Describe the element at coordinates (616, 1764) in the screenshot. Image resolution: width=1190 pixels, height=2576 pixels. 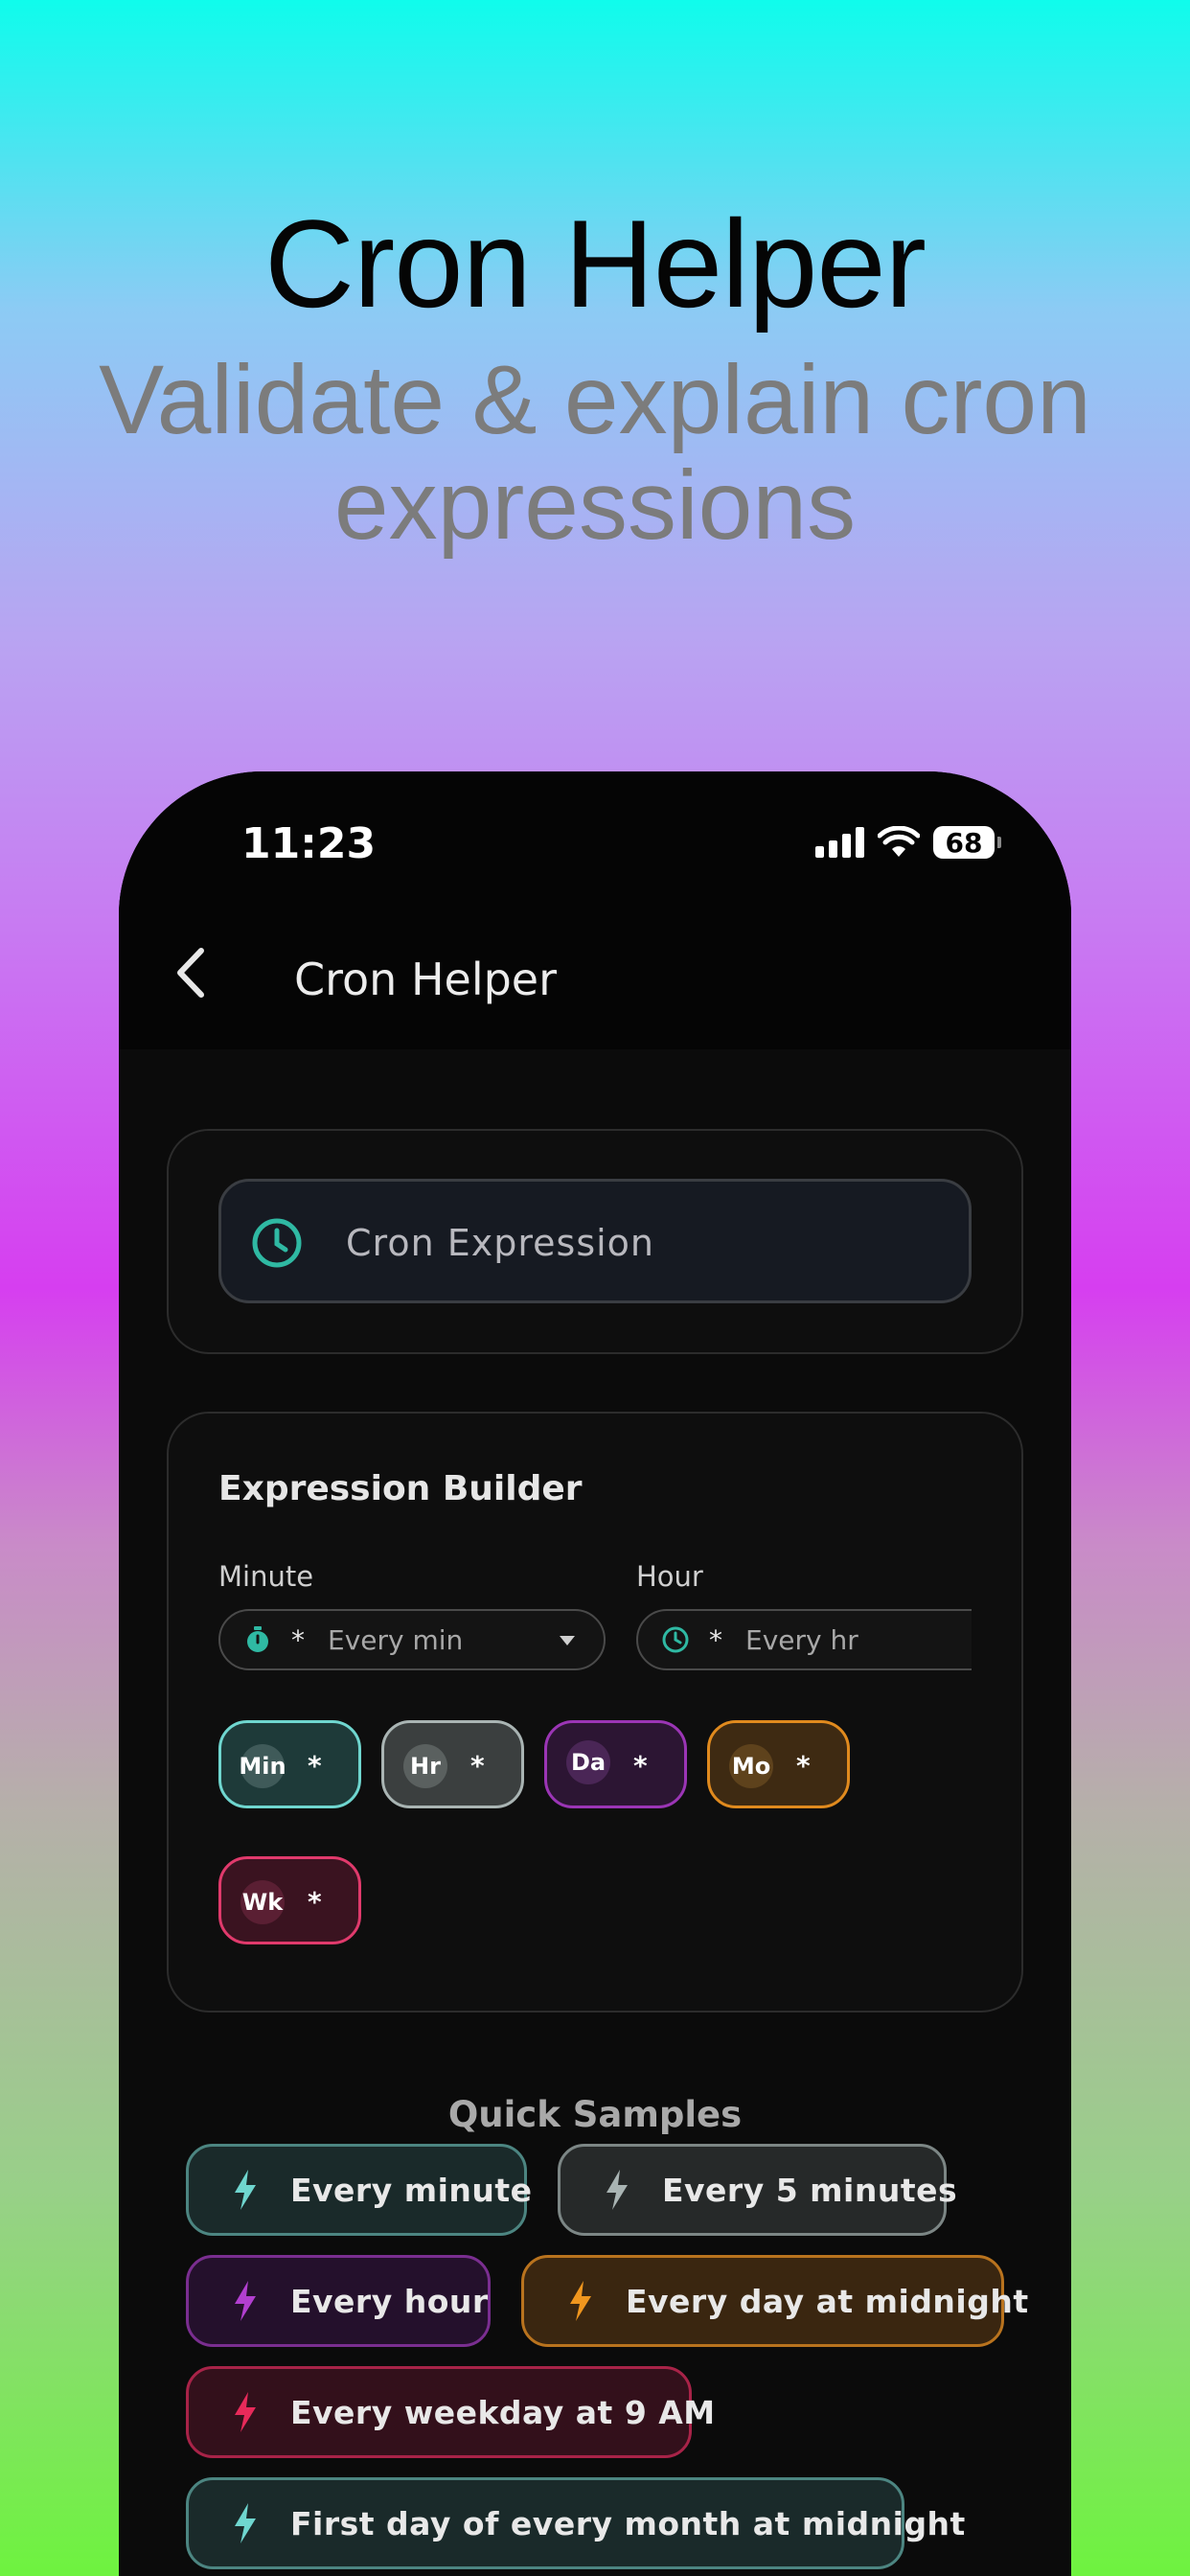
I see `chip-day: Da *` at that location.